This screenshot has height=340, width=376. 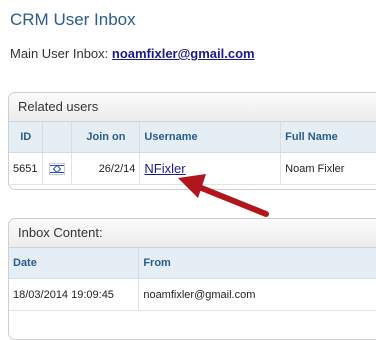 I want to click on col-flag, so click(x=57, y=137).